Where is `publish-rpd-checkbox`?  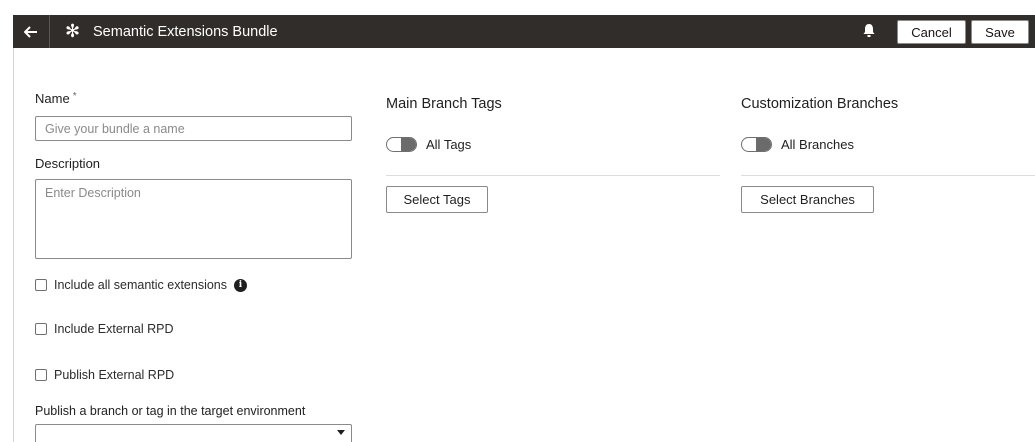 publish-rpd-checkbox is located at coordinates (41, 375).